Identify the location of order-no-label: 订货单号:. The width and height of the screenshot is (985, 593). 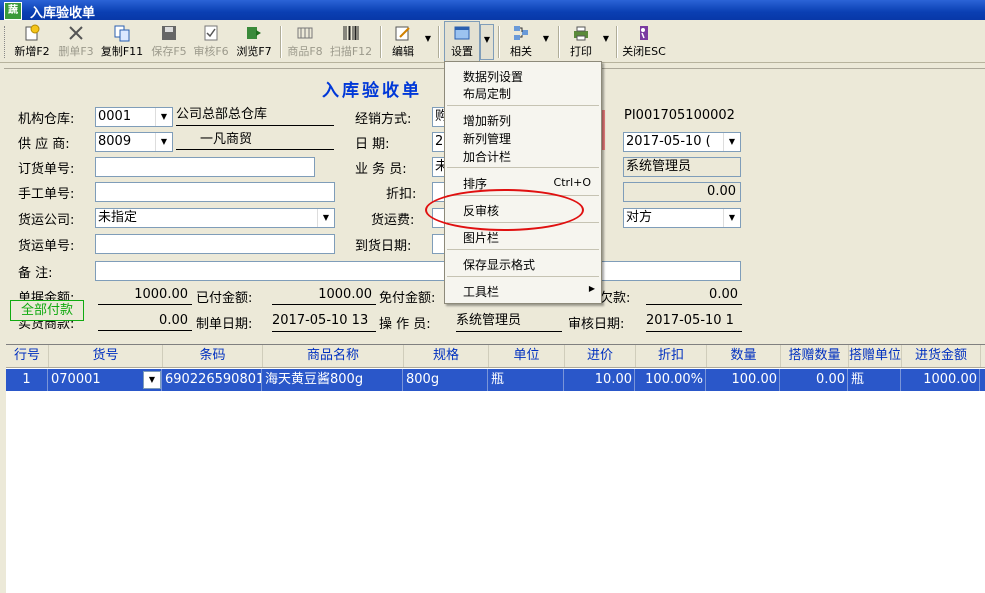
(46, 169).